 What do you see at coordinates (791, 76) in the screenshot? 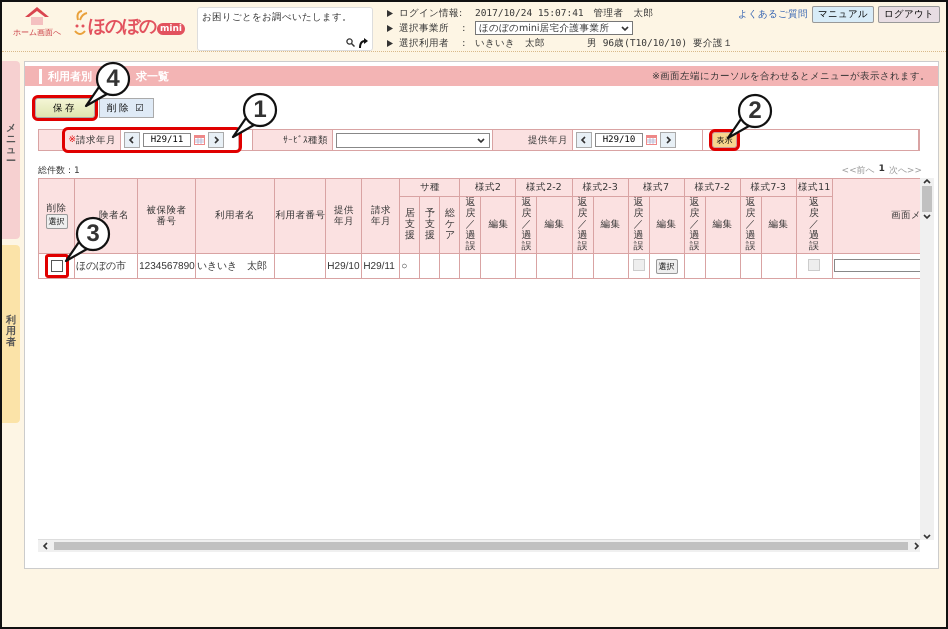
I see `notice-text: ※画面左端にカーソルを合わせるとメニューが表示されます。` at bounding box center [791, 76].